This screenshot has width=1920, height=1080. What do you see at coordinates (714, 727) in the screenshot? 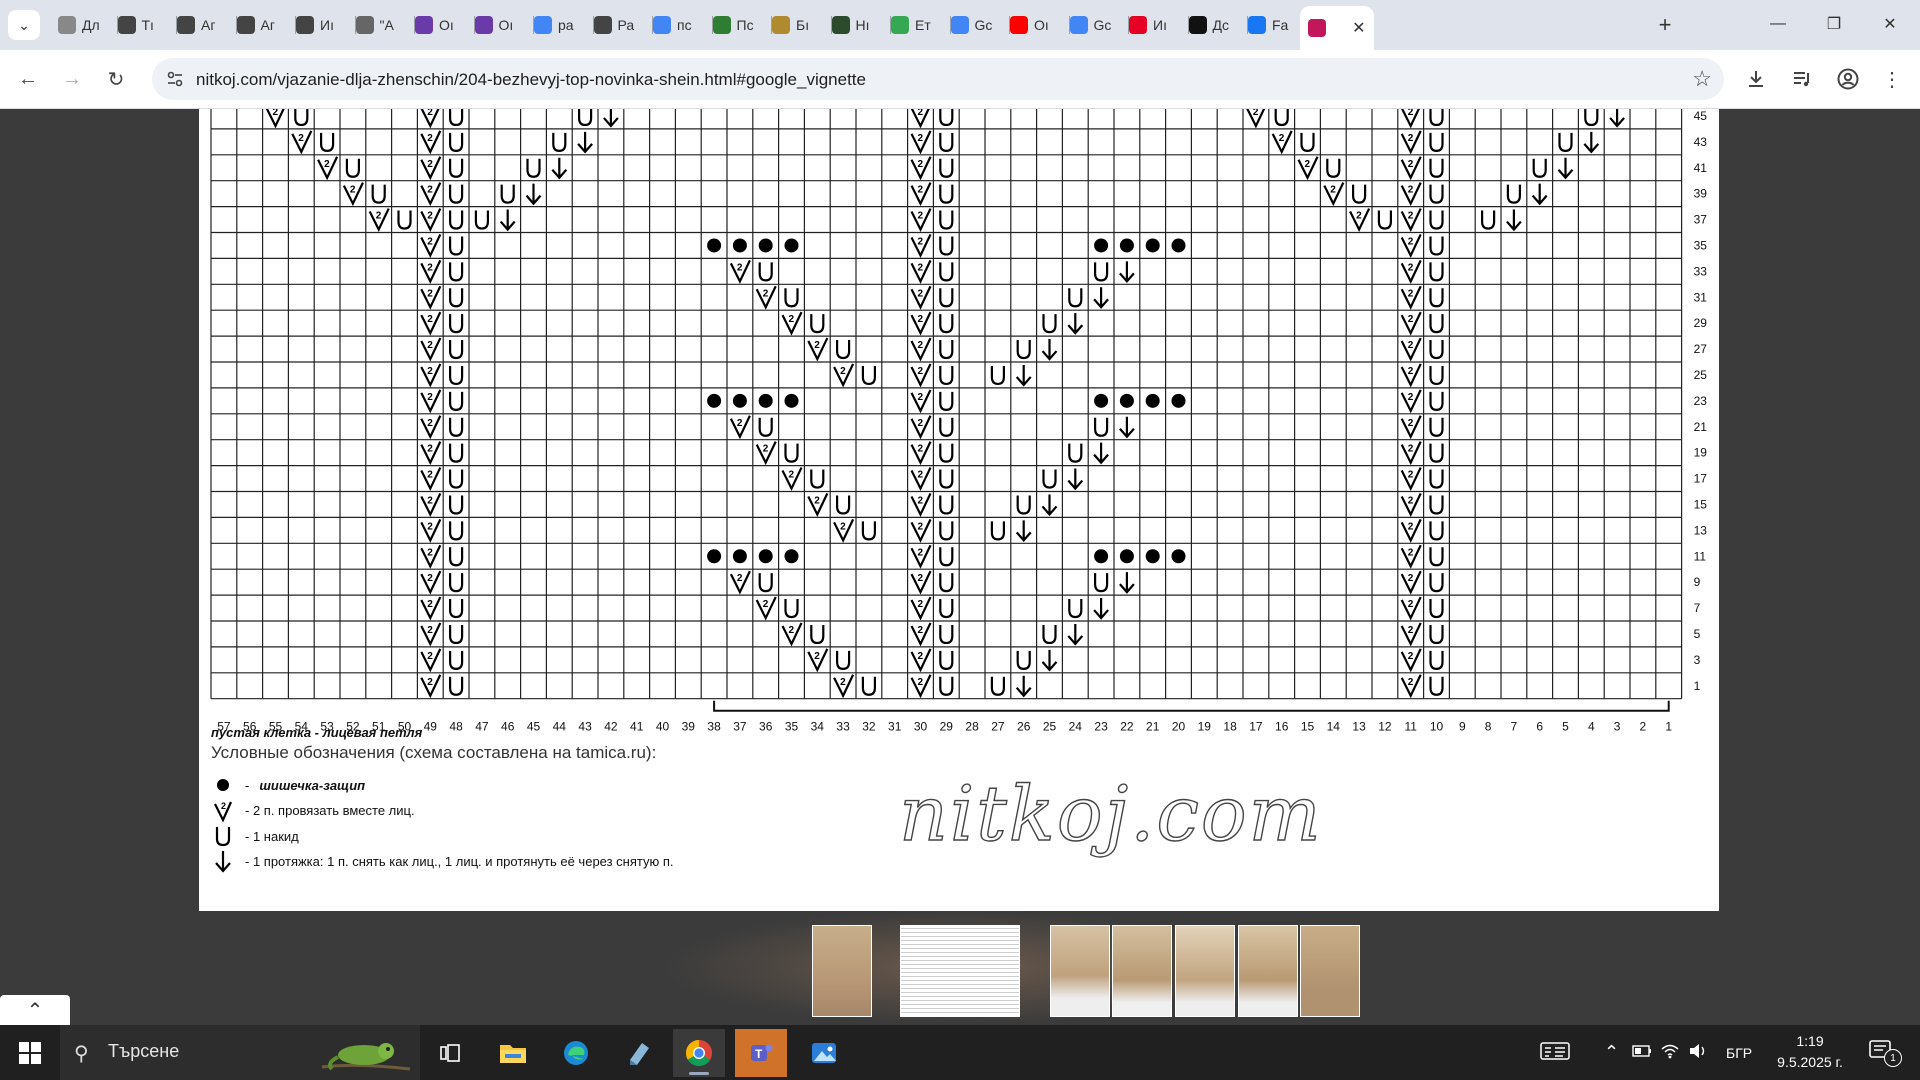
I see `column-number: 38` at bounding box center [714, 727].